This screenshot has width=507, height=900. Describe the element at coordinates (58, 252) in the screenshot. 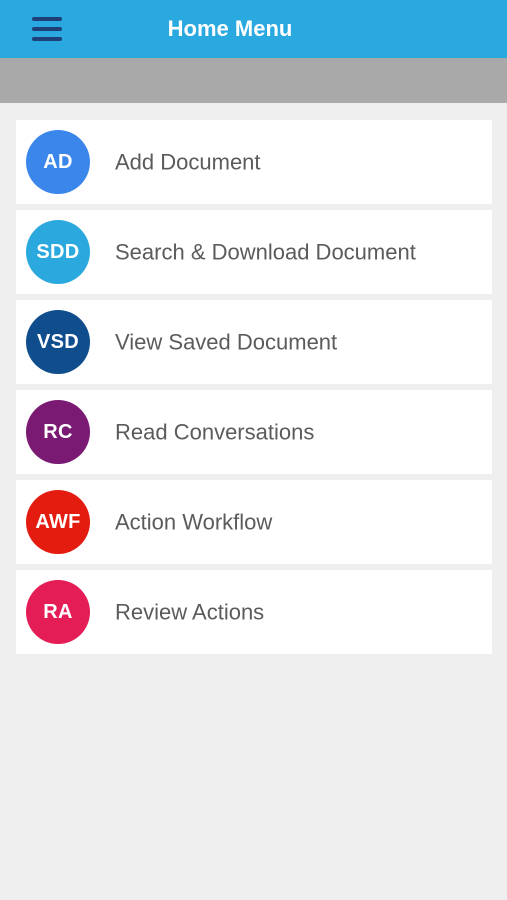

I see `search-download-document-badge-icon: SDD` at that location.